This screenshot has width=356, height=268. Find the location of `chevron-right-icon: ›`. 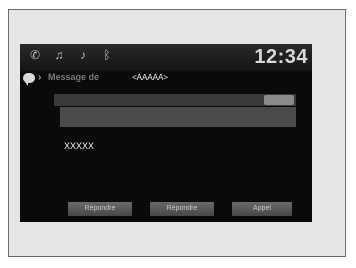

chevron-right-icon: › is located at coordinates (40, 77).